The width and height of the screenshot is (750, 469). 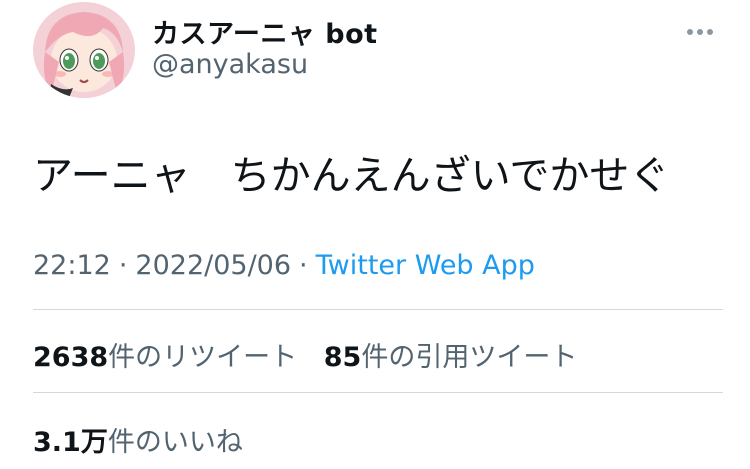 What do you see at coordinates (70, 442) in the screenshot?
I see `likes-count: 3.1万` at bounding box center [70, 442].